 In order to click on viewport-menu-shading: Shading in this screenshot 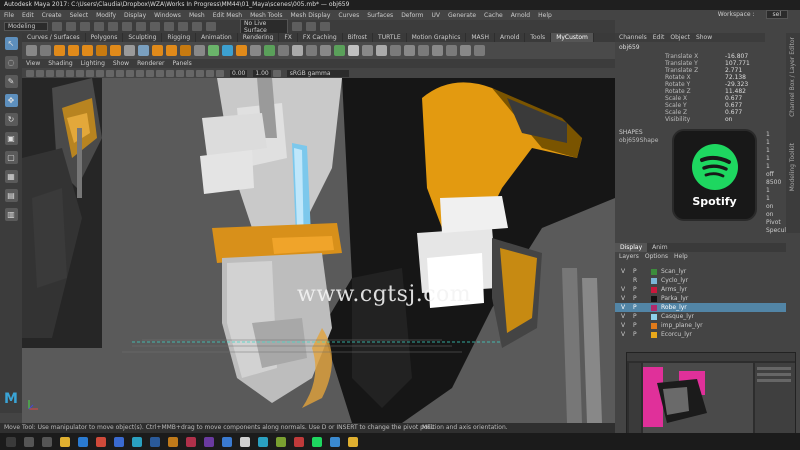, I will do `click(60, 63)`.